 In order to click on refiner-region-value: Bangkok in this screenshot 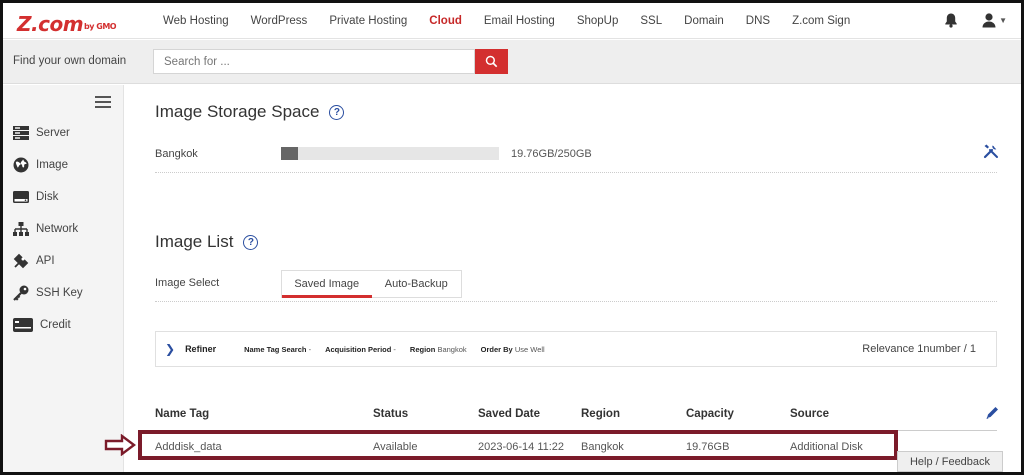, I will do `click(452, 349)`.